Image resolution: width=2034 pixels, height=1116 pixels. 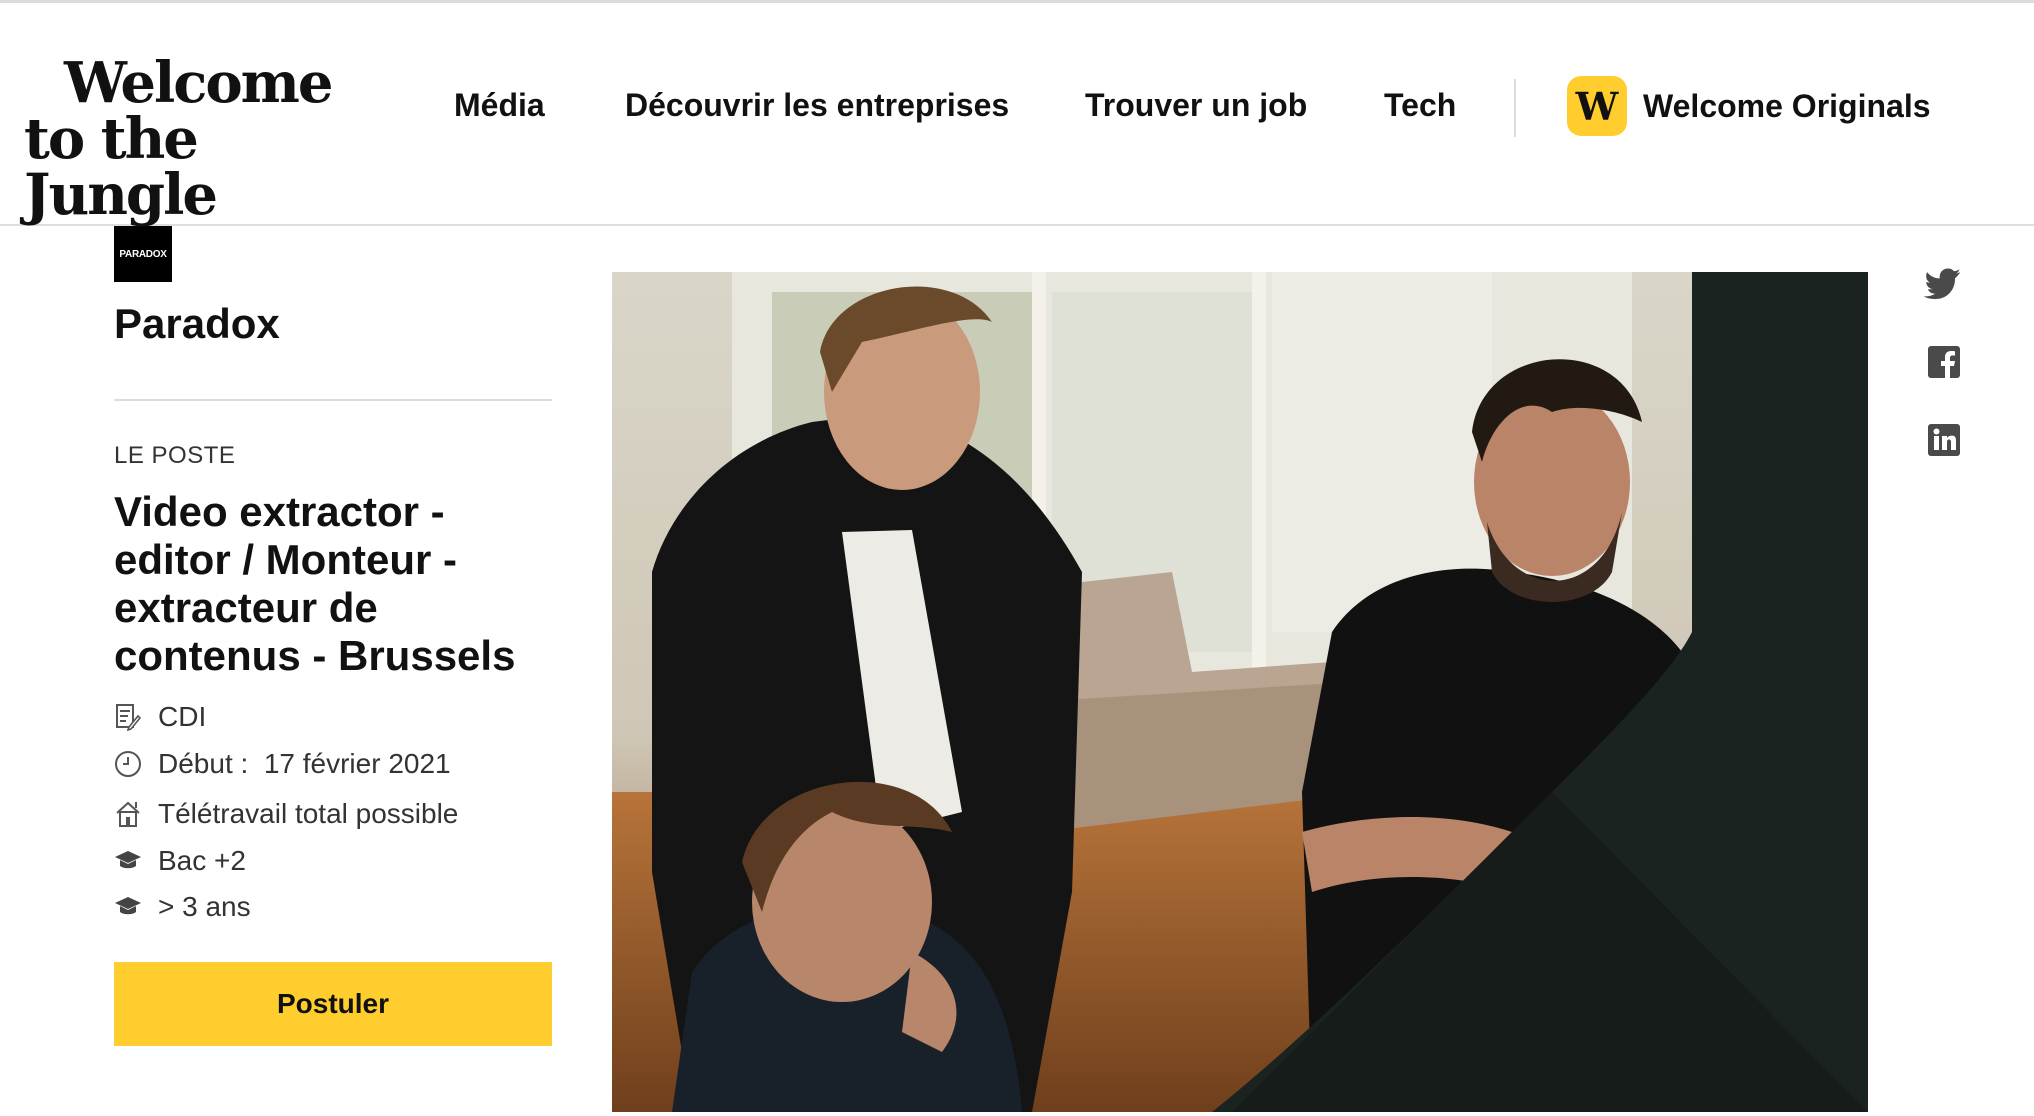 I want to click on company-name: Paradox, so click(x=197, y=324).